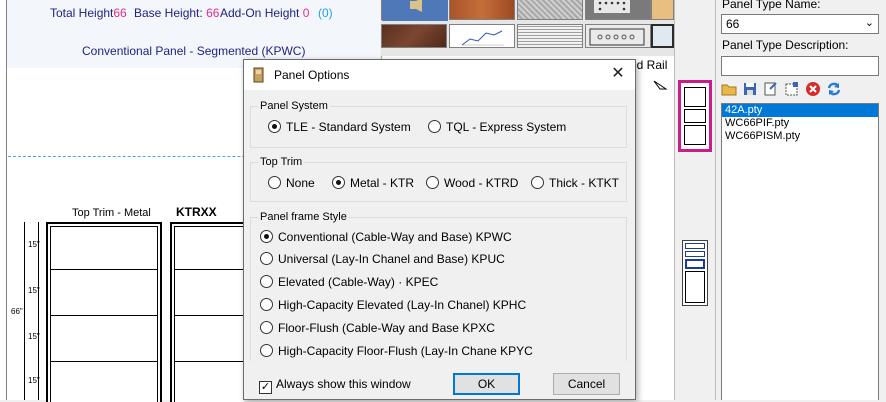  What do you see at coordinates (662, 36) in the screenshot?
I see `material-tile-selected` at bounding box center [662, 36].